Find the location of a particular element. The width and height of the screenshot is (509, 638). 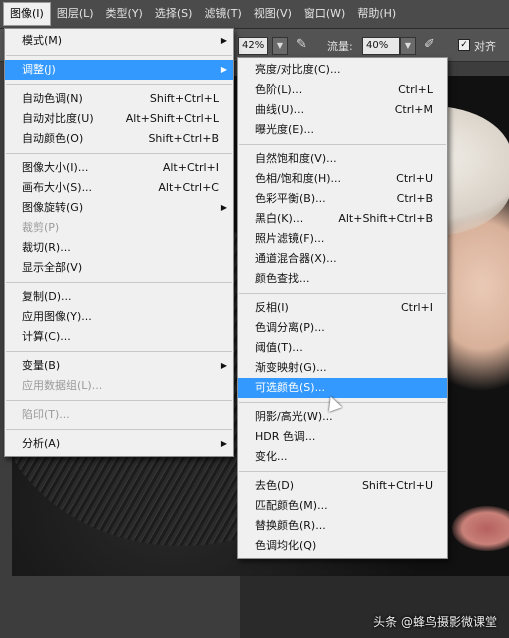

adjust-menu-item: 黑白(K)... Alt+Shift+Ctrl+B is located at coordinates (342, 219).